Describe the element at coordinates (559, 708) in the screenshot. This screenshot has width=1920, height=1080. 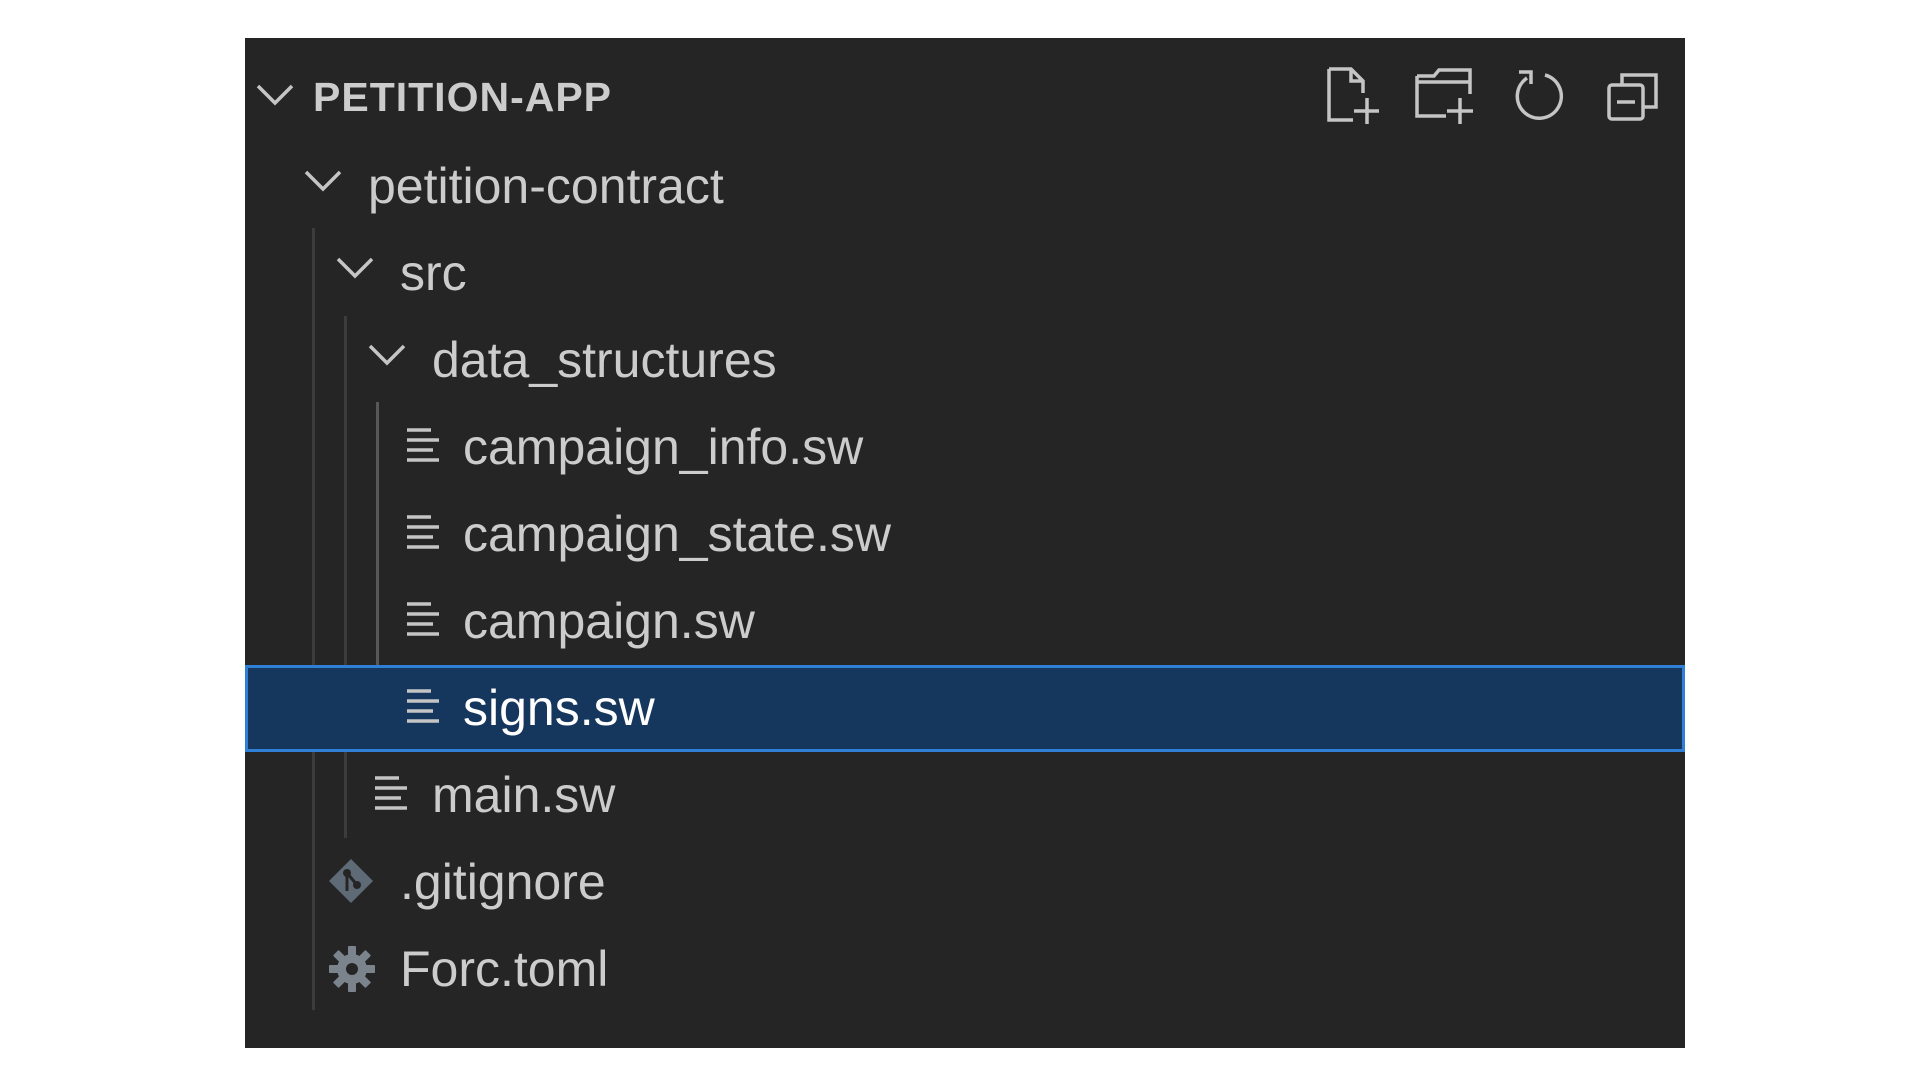
I see `file-label: signs.sw` at that location.